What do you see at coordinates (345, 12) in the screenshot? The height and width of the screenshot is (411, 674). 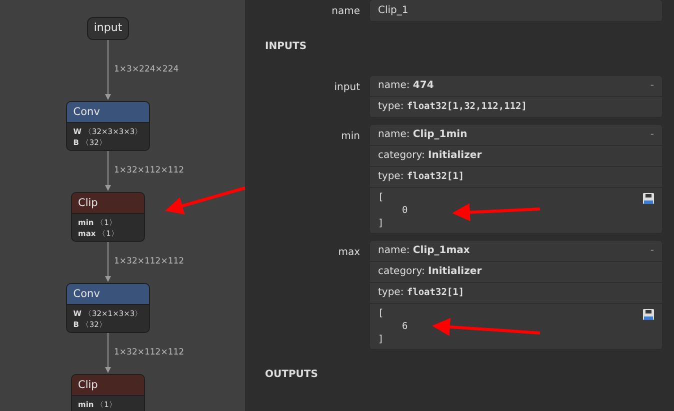 I see `property-label: name` at bounding box center [345, 12].